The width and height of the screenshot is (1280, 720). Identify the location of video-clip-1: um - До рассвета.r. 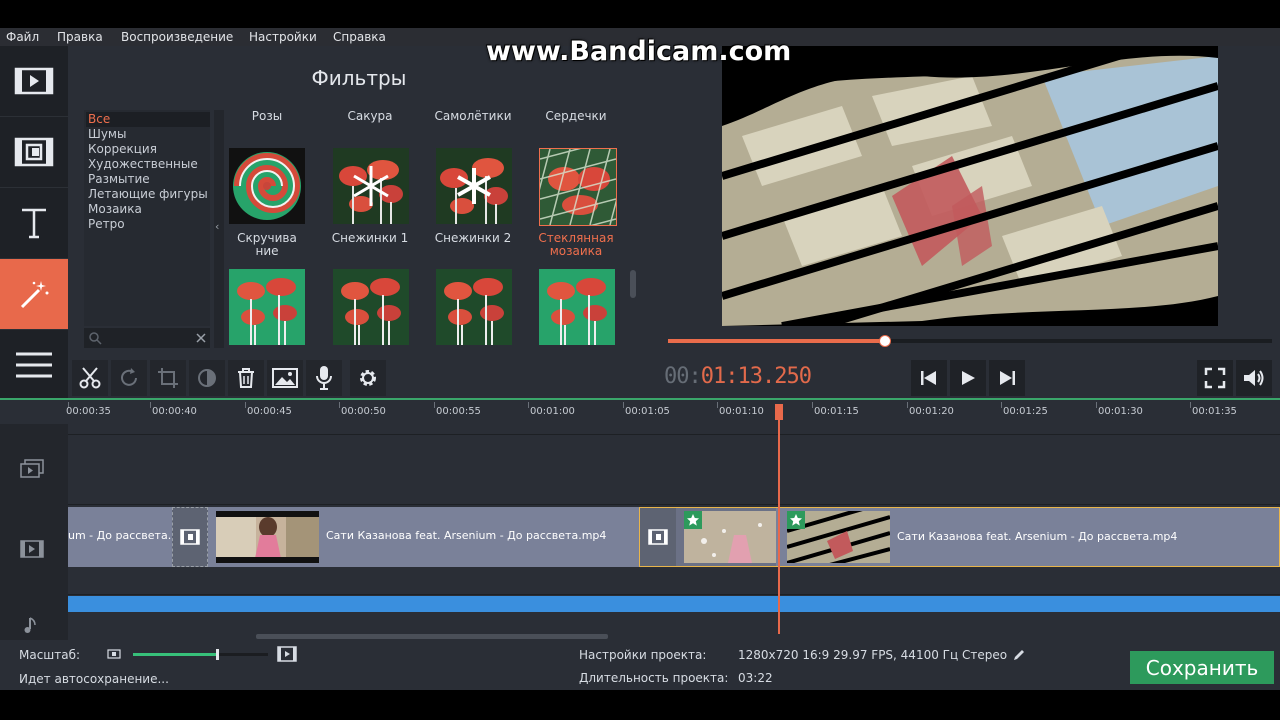
(122, 537).